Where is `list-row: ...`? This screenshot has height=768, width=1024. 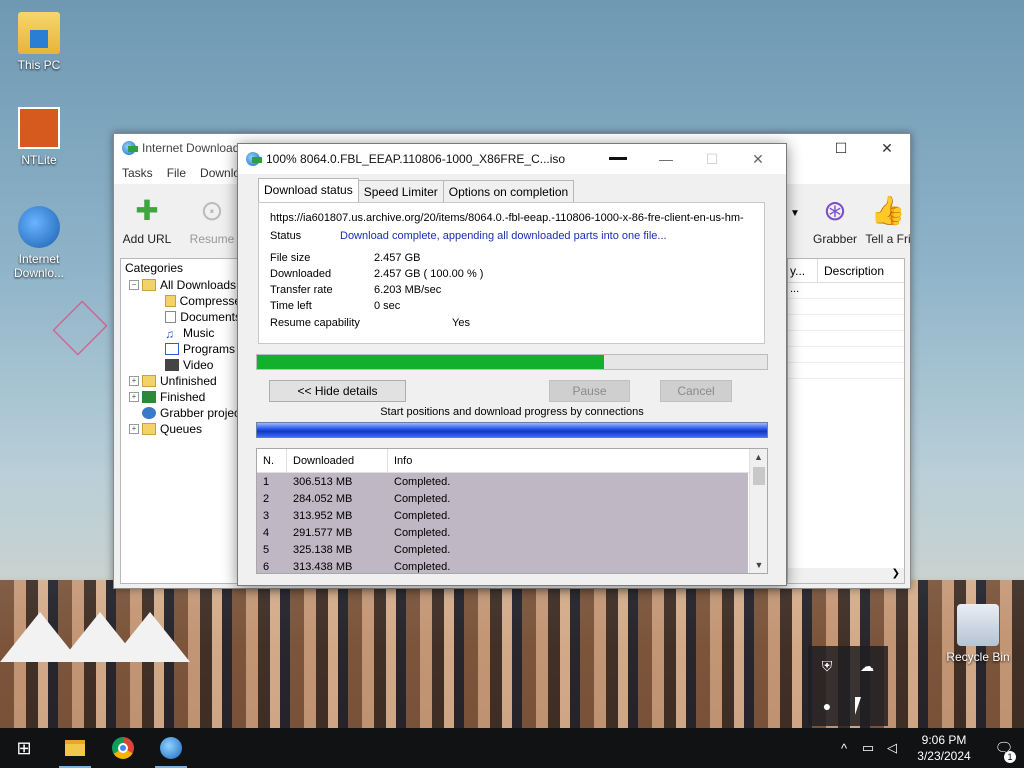 list-row: ... is located at coordinates (846, 291).